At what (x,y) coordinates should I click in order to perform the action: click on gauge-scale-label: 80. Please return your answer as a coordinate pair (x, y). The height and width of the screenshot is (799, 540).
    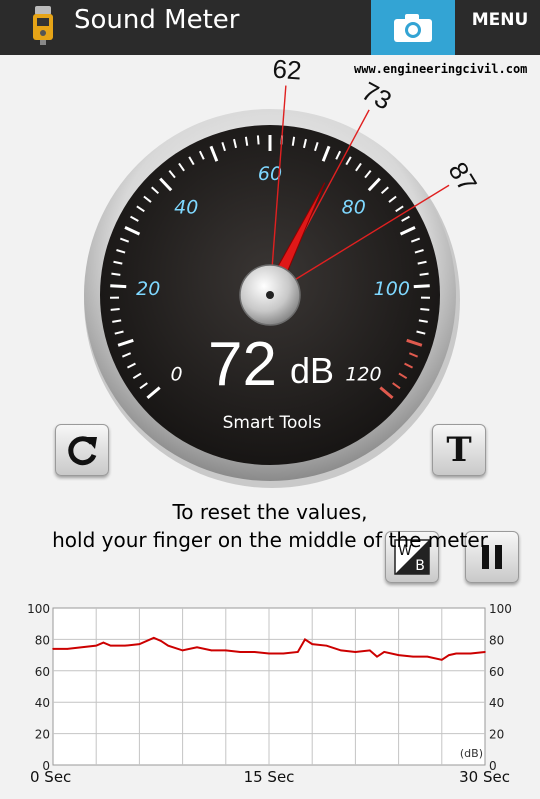
    Looking at the image, I should click on (354, 207).